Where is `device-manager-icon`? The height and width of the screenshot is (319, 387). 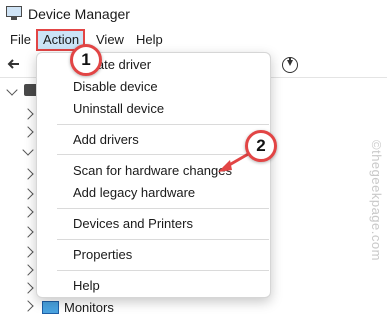
device-manager-icon is located at coordinates (14, 13).